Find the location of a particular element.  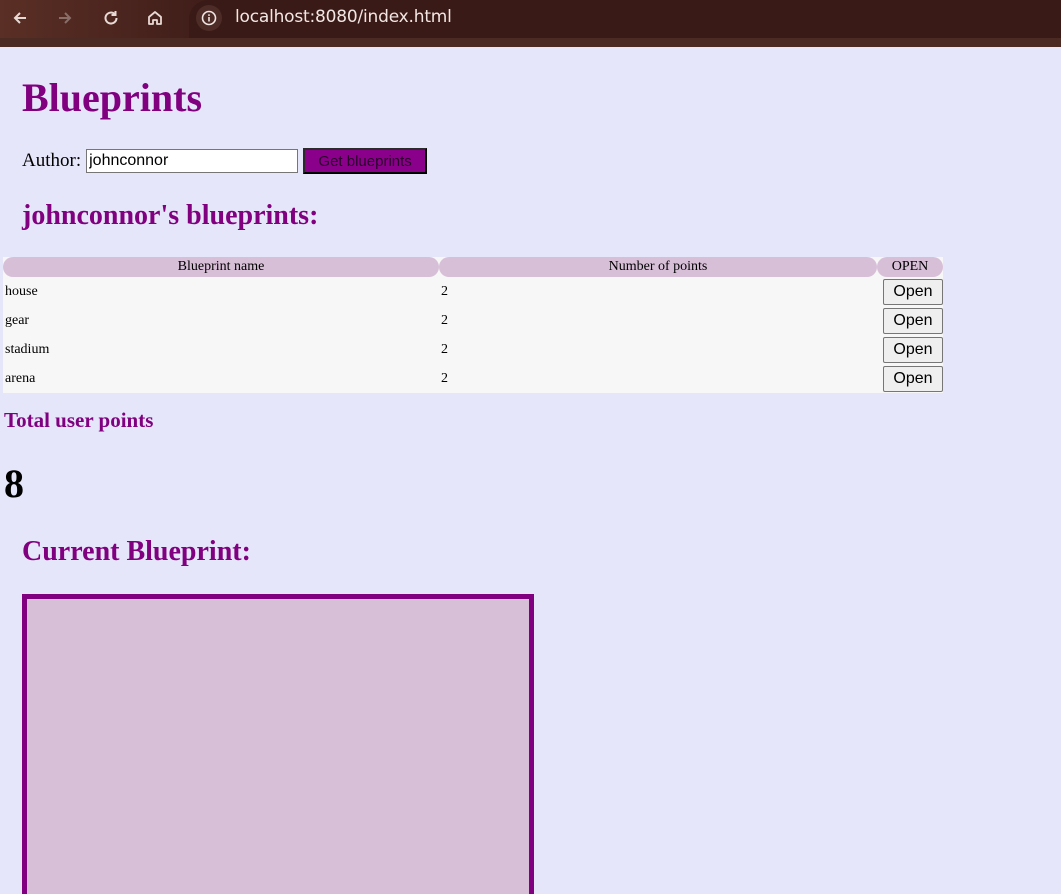

url-text: localhost:8080/index.html is located at coordinates (343, 17).